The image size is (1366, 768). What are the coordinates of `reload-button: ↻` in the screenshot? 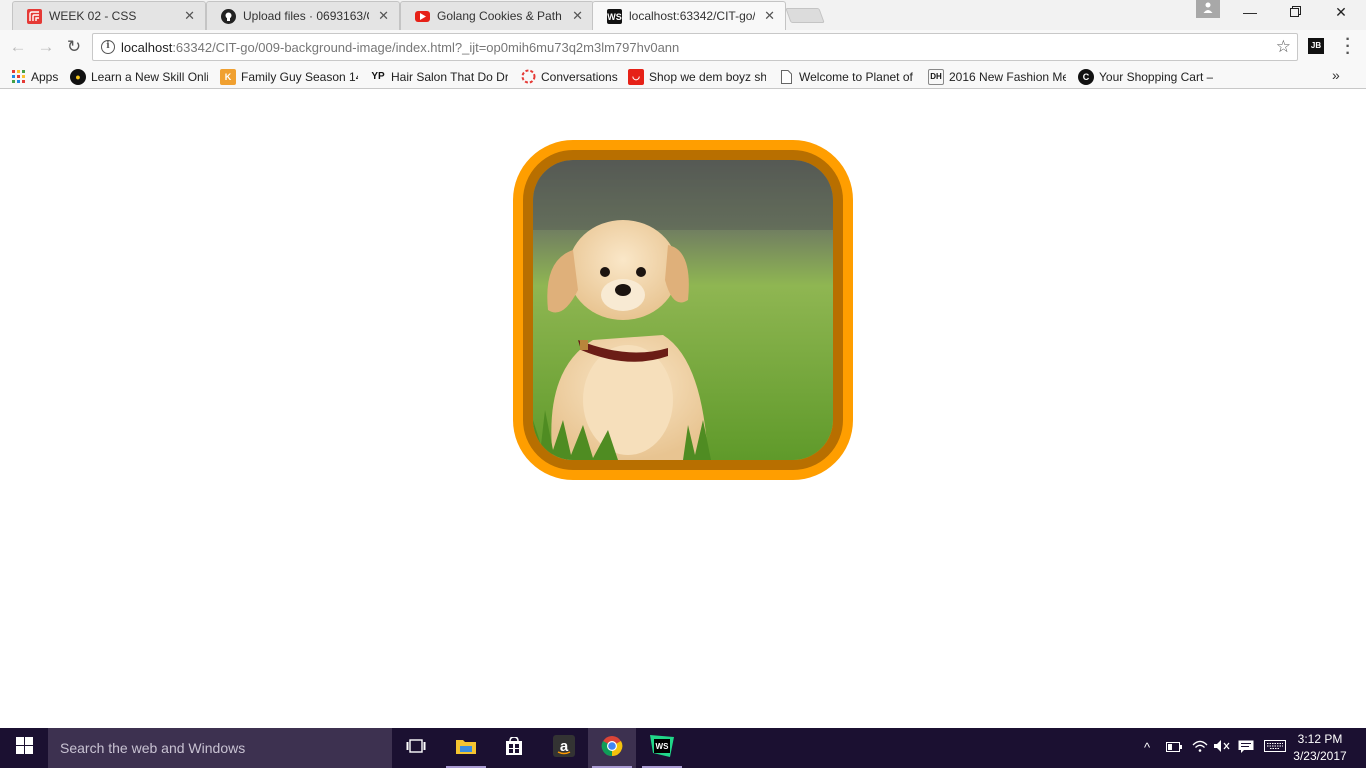 It's located at (74, 47).